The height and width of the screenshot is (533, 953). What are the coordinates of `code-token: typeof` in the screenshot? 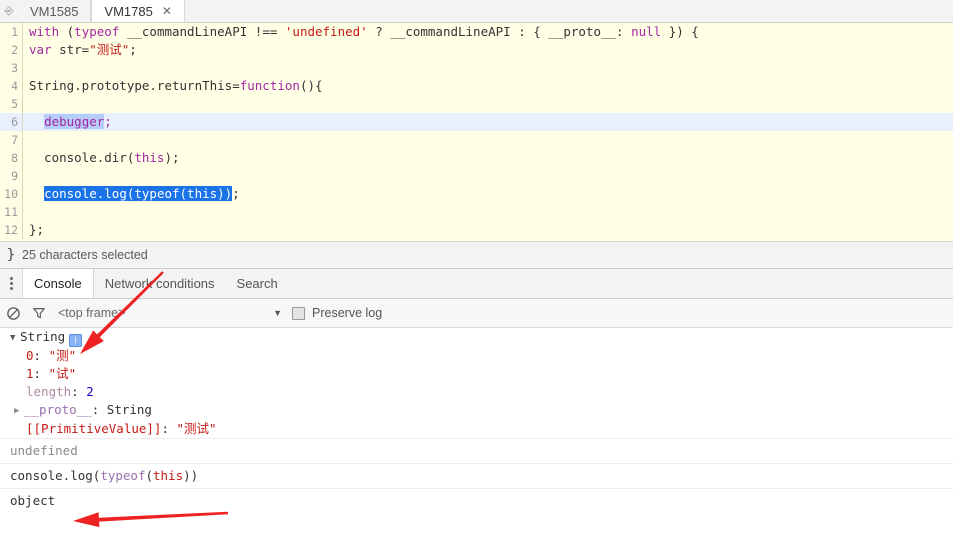 It's located at (97, 31).